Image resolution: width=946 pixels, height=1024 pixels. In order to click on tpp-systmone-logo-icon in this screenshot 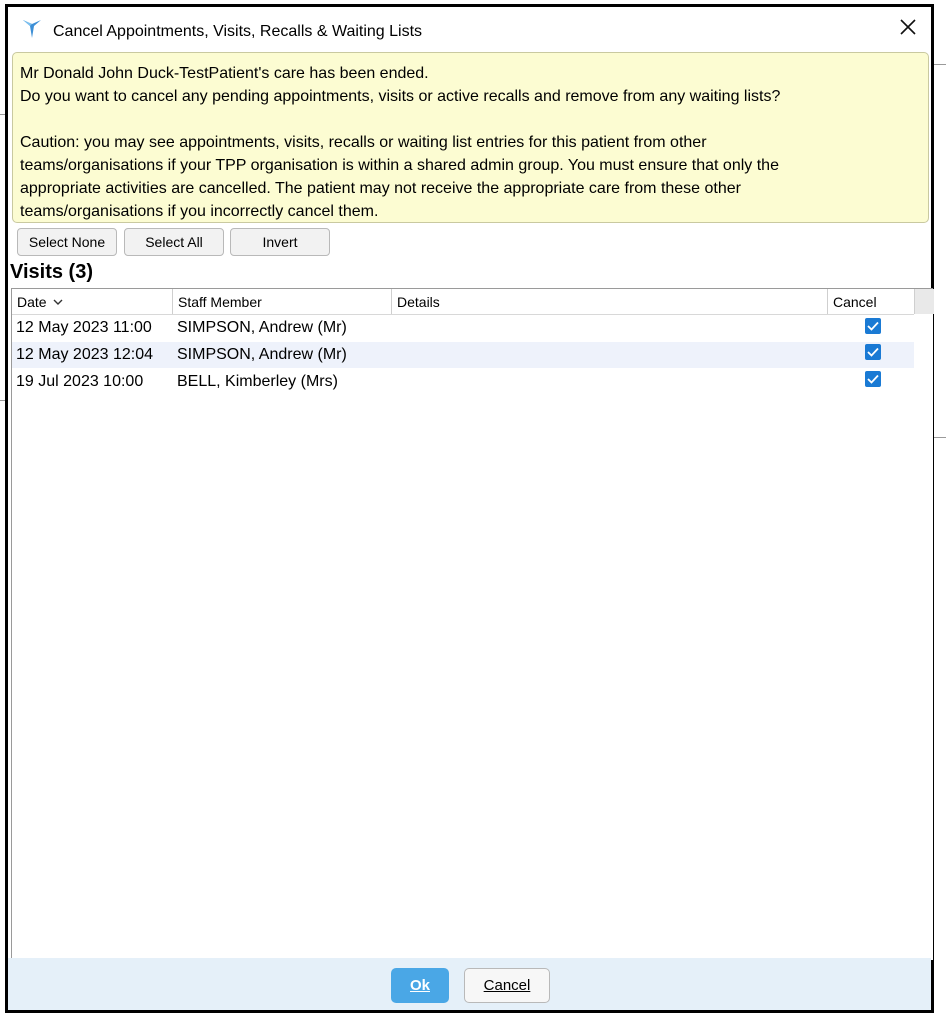, I will do `click(32, 28)`.